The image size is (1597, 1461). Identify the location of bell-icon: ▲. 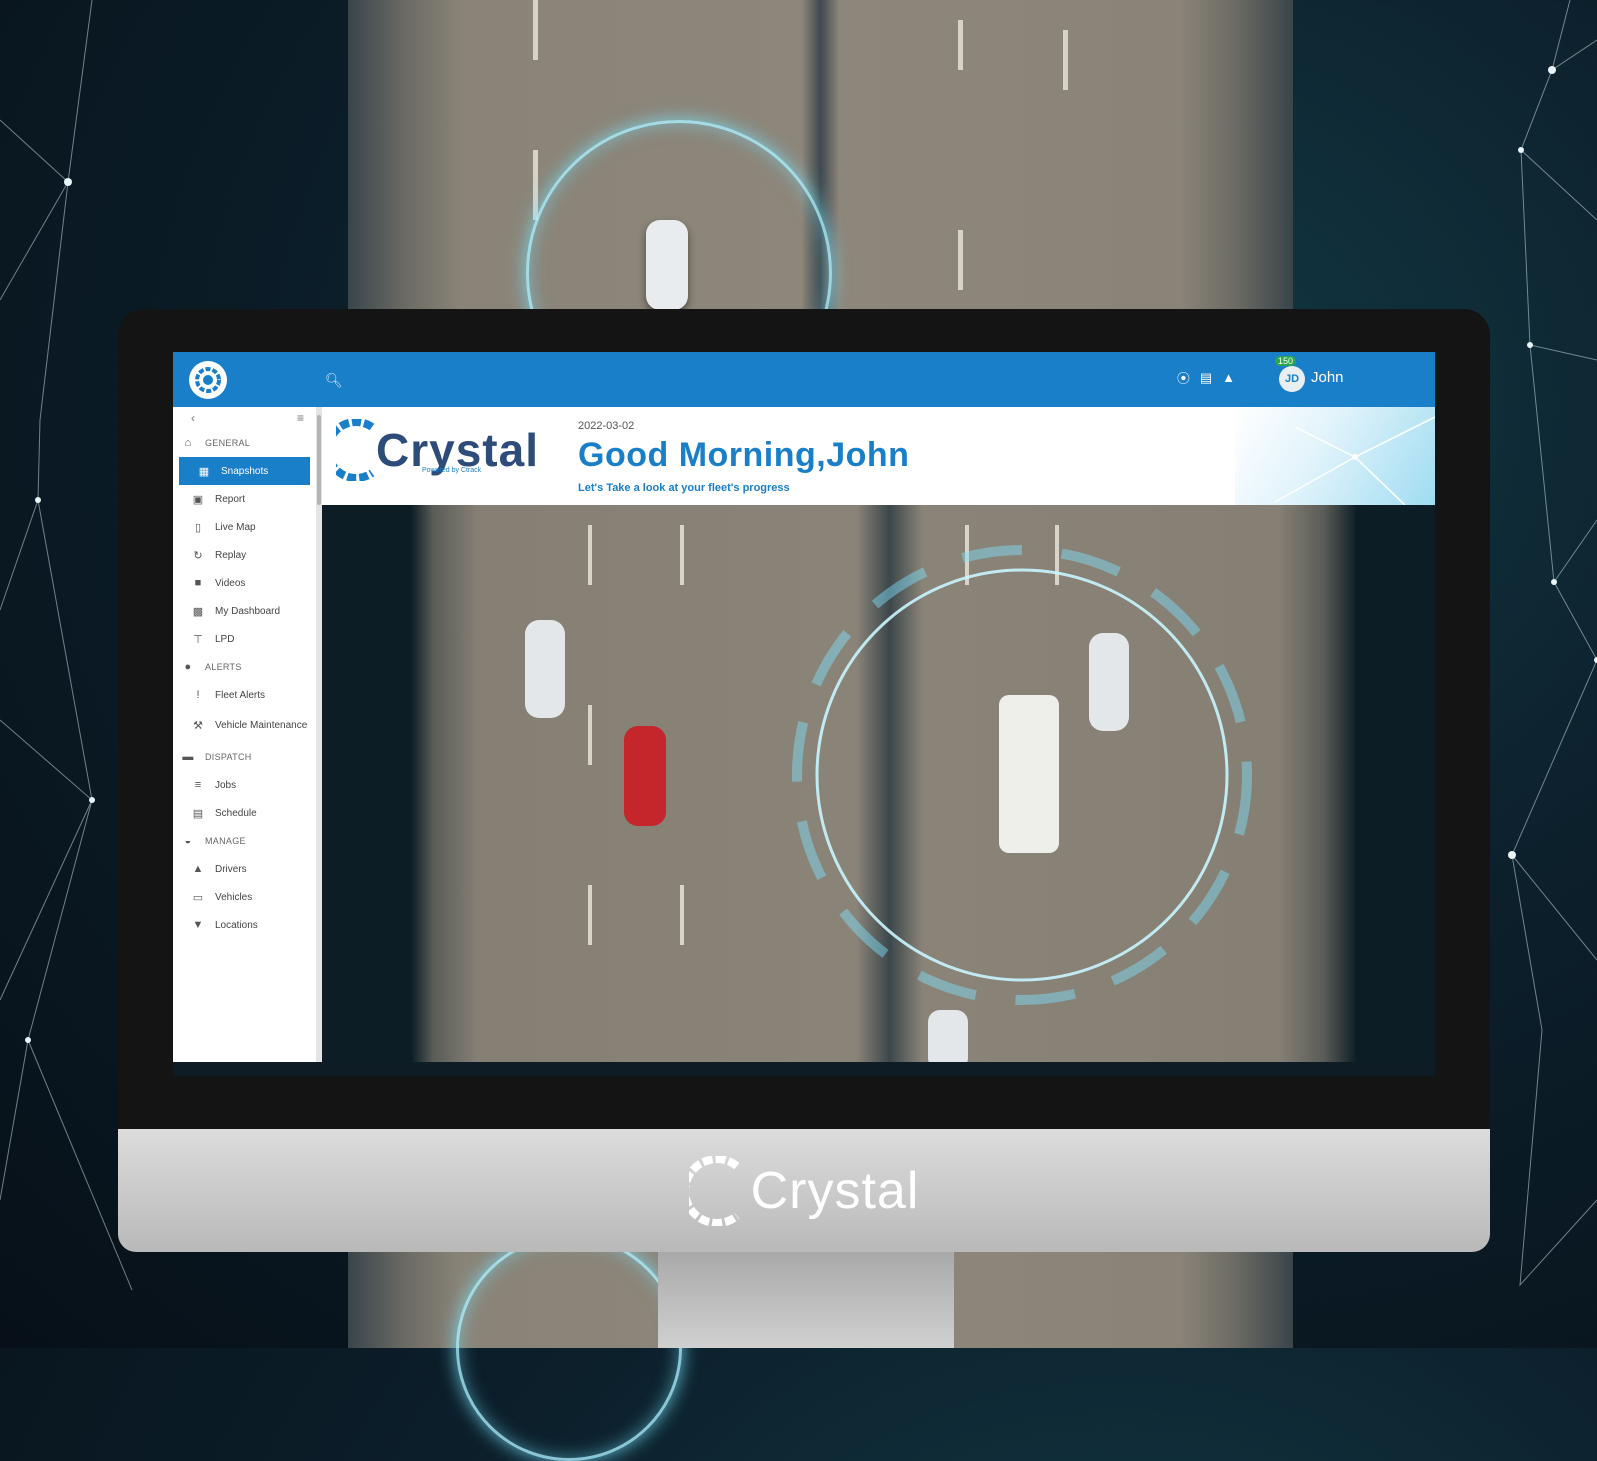
(1228, 377).